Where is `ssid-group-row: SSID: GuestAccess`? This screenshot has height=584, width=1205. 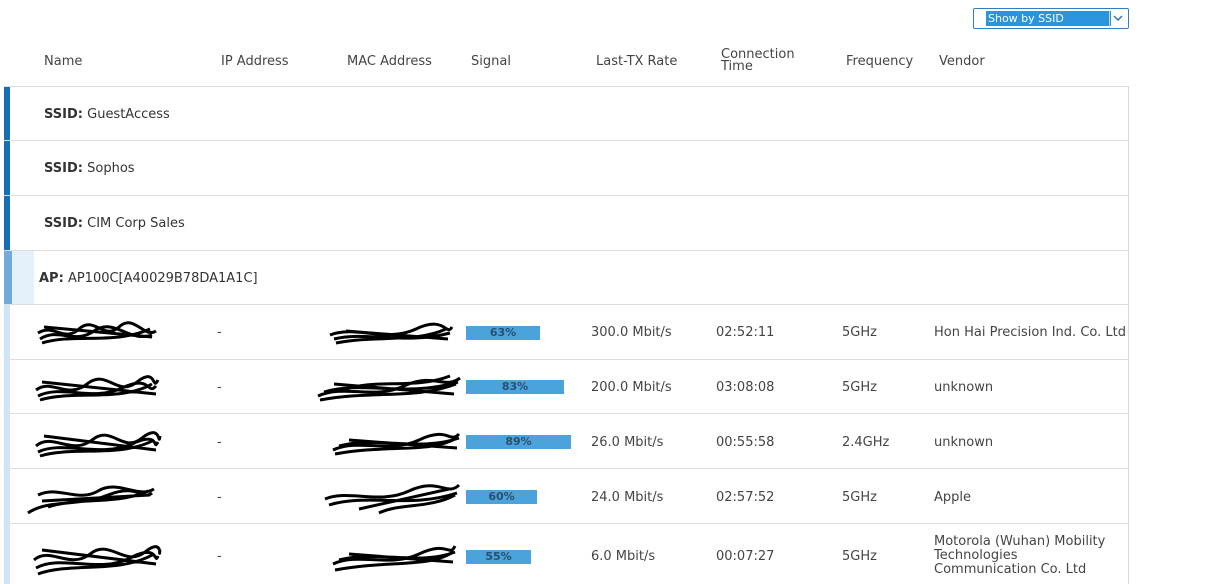 ssid-group-row: SSID: GuestAccess is located at coordinates (566, 113).